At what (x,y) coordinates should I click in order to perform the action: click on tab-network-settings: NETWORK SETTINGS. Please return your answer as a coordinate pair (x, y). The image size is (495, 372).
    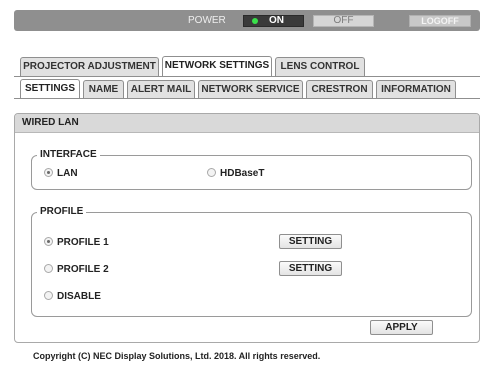
    Looking at the image, I should click on (217, 66).